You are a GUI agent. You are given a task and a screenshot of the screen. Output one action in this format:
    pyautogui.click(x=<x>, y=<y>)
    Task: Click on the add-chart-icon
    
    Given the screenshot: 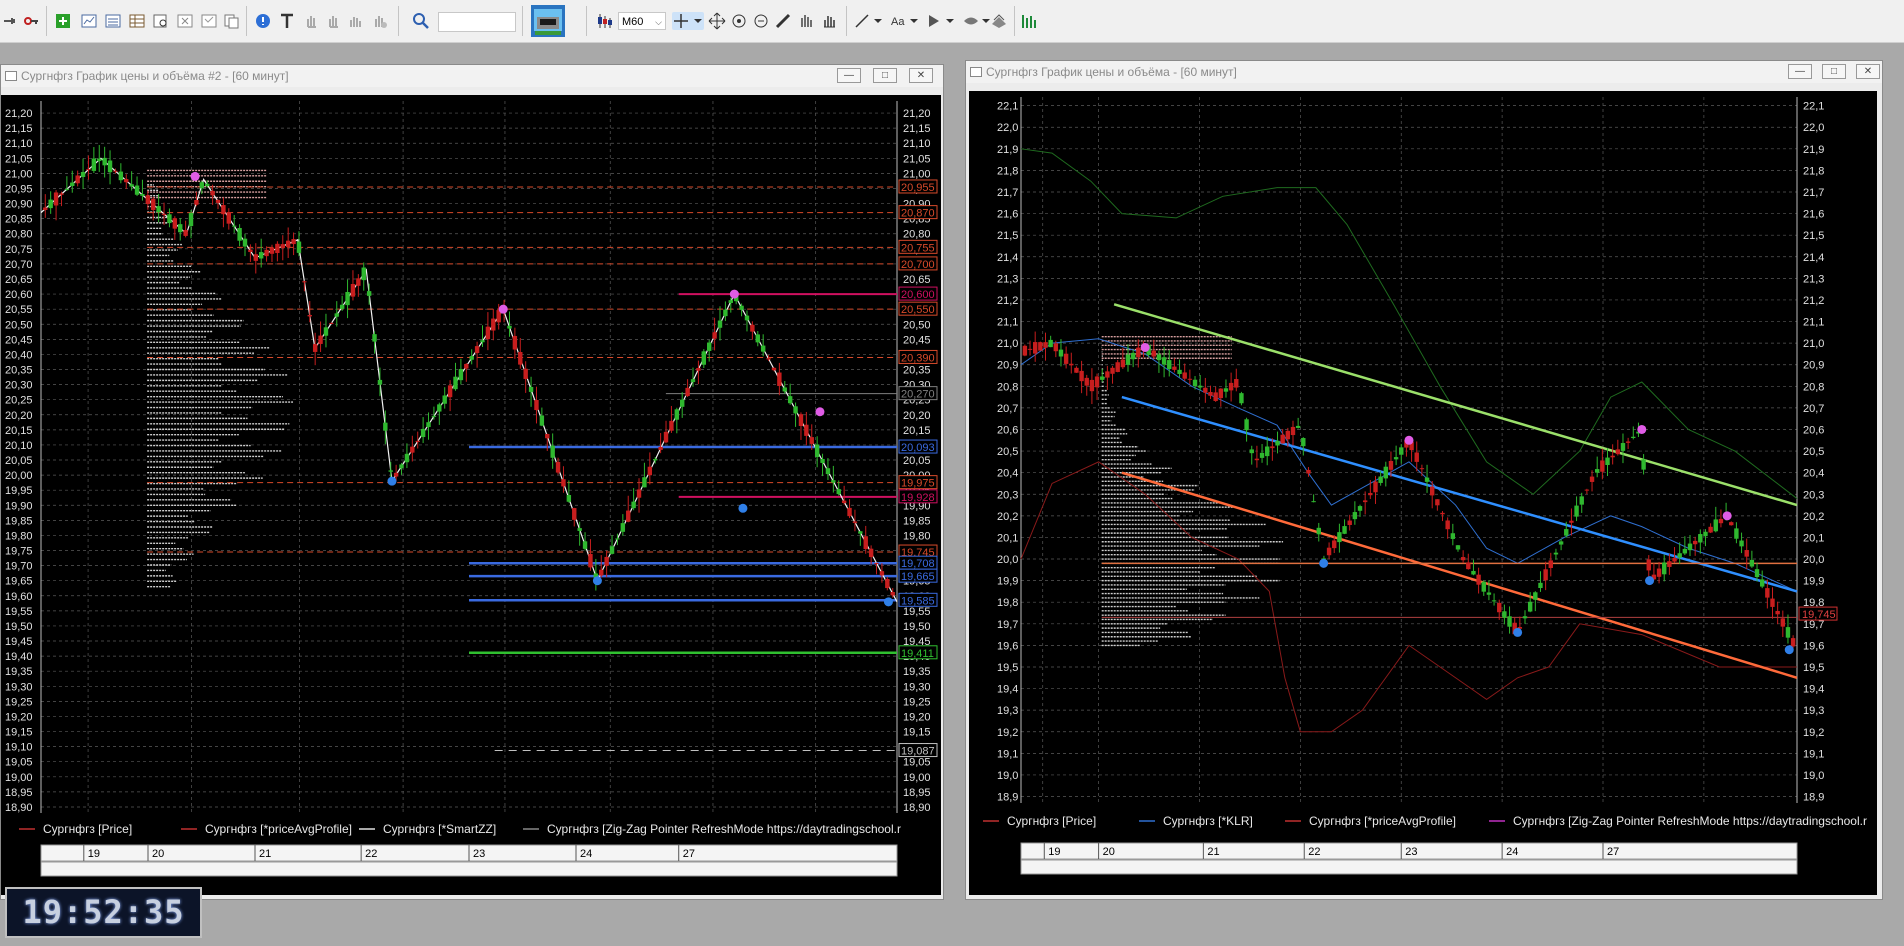 What is the action you would take?
    pyautogui.click(x=63, y=21)
    